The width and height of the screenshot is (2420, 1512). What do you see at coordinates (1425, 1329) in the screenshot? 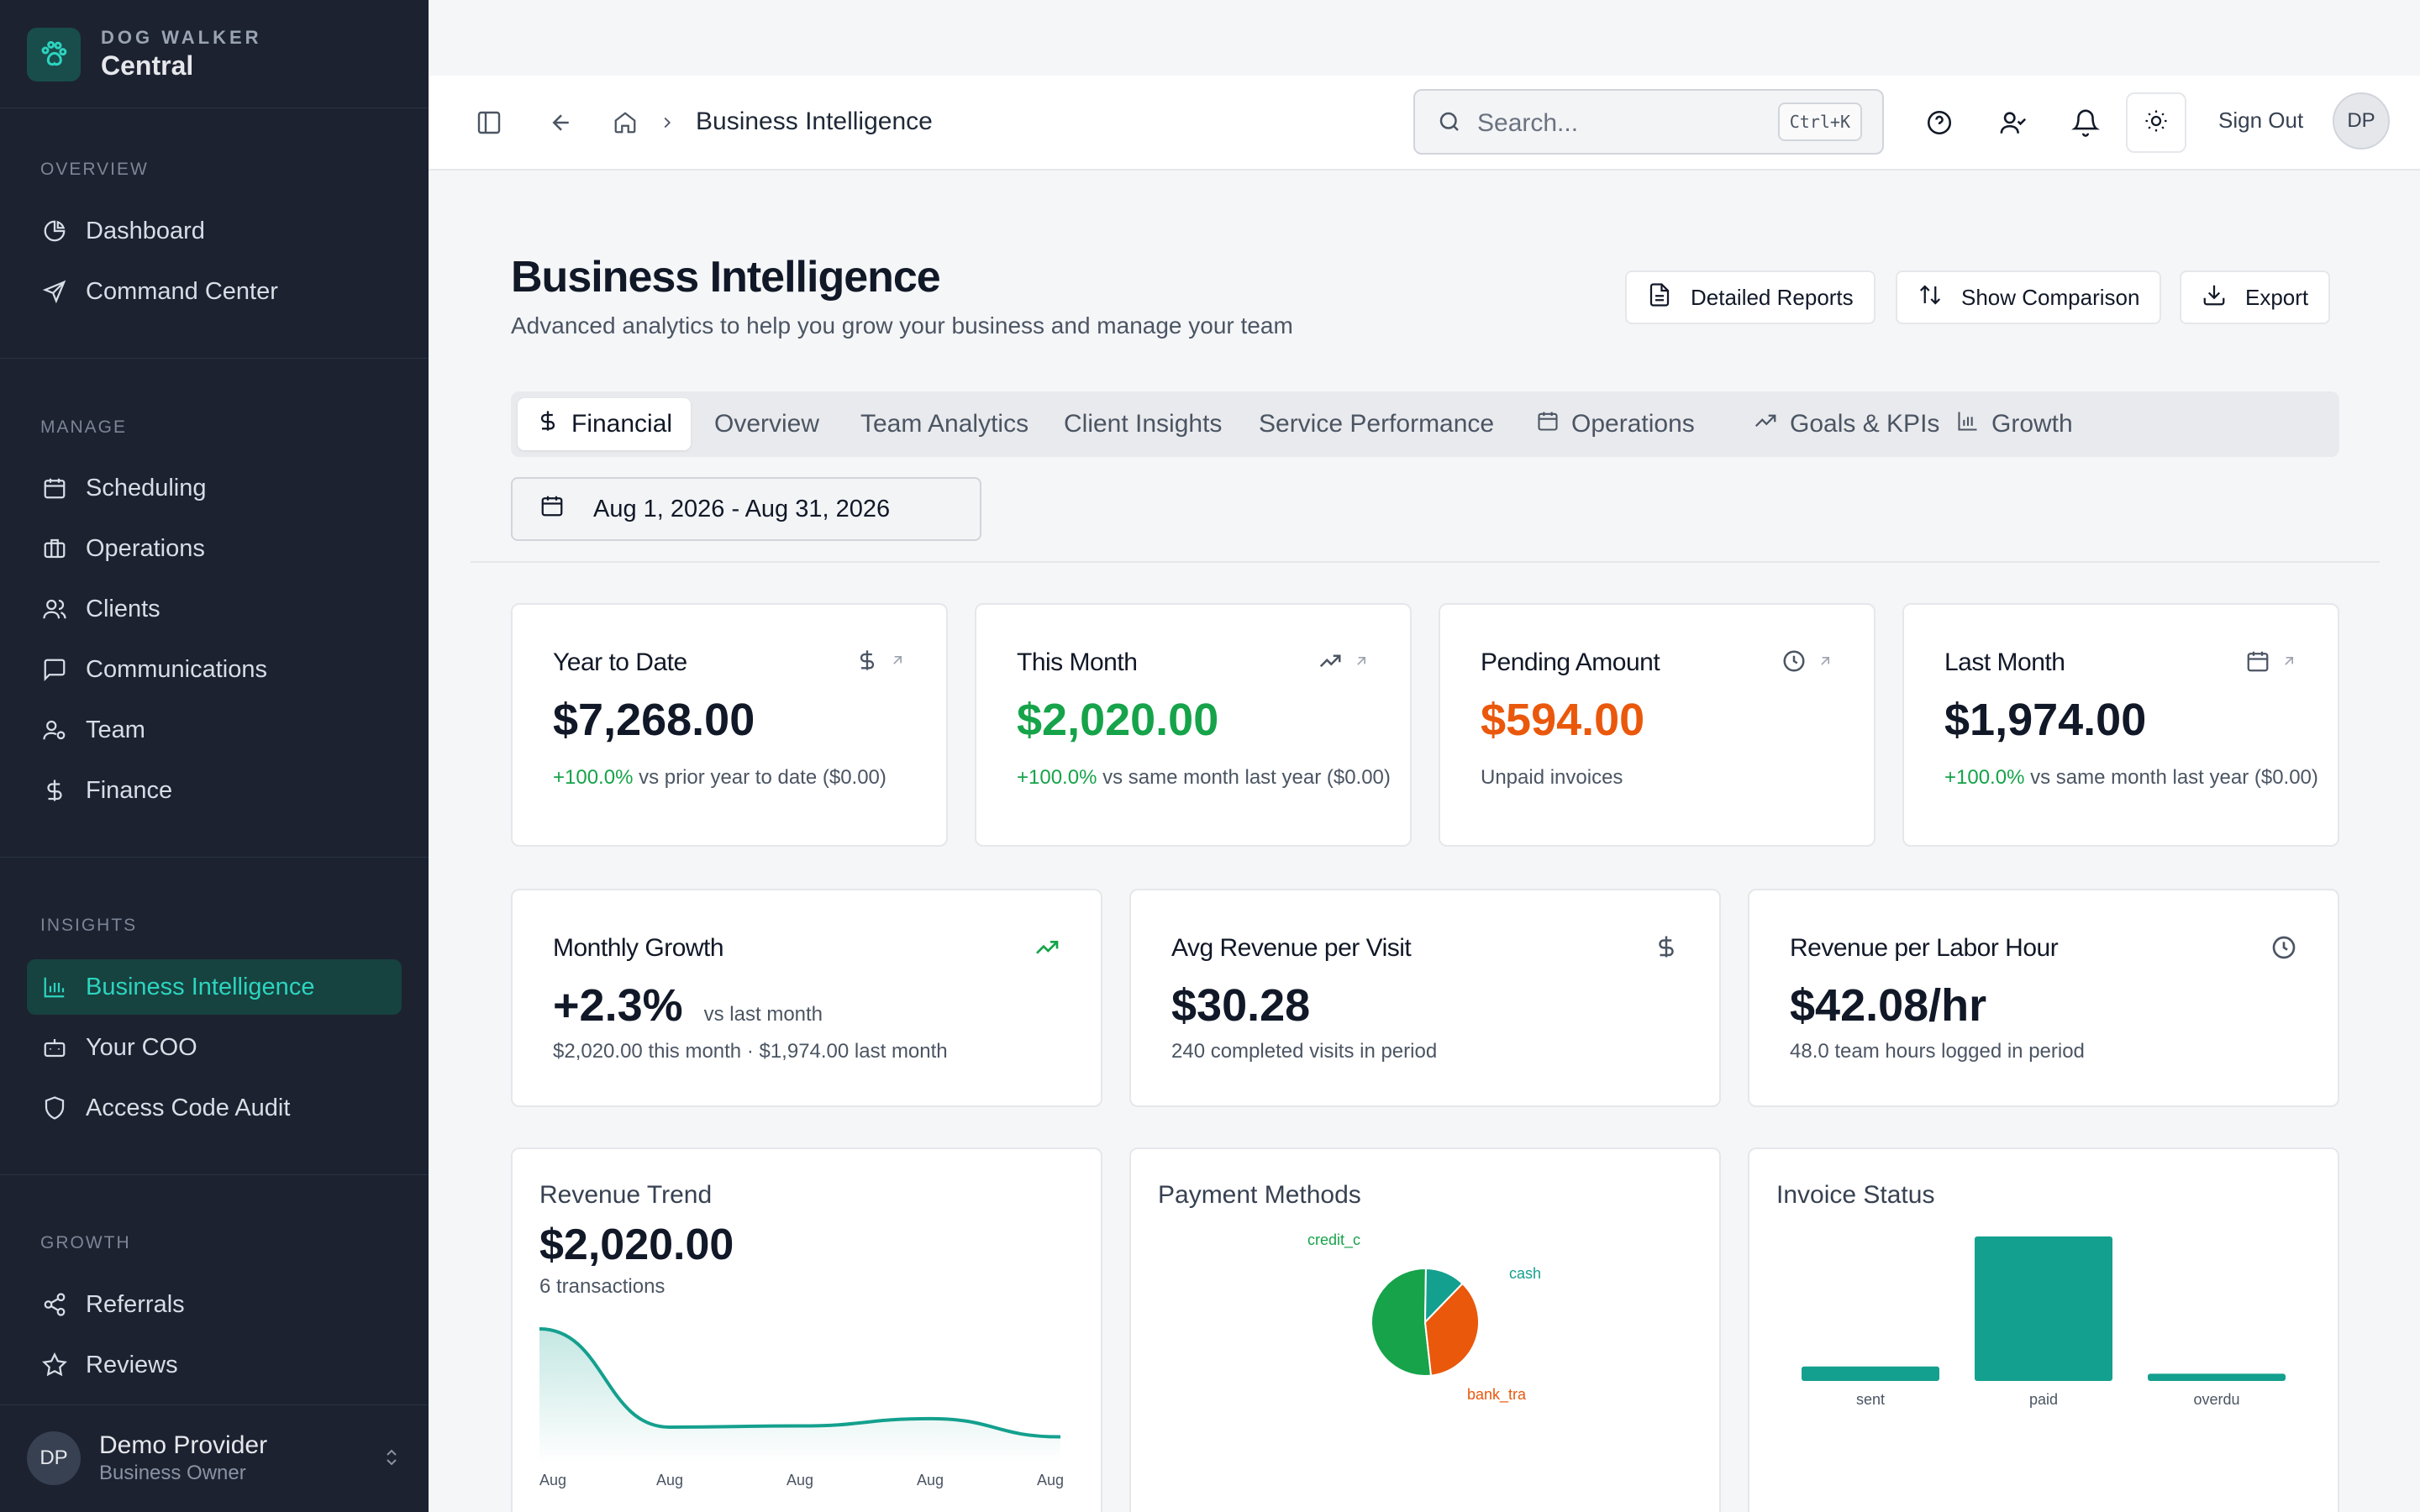
I see `payment-methods-card: Payment Methods credit_c cash bank_tra` at bounding box center [1425, 1329].